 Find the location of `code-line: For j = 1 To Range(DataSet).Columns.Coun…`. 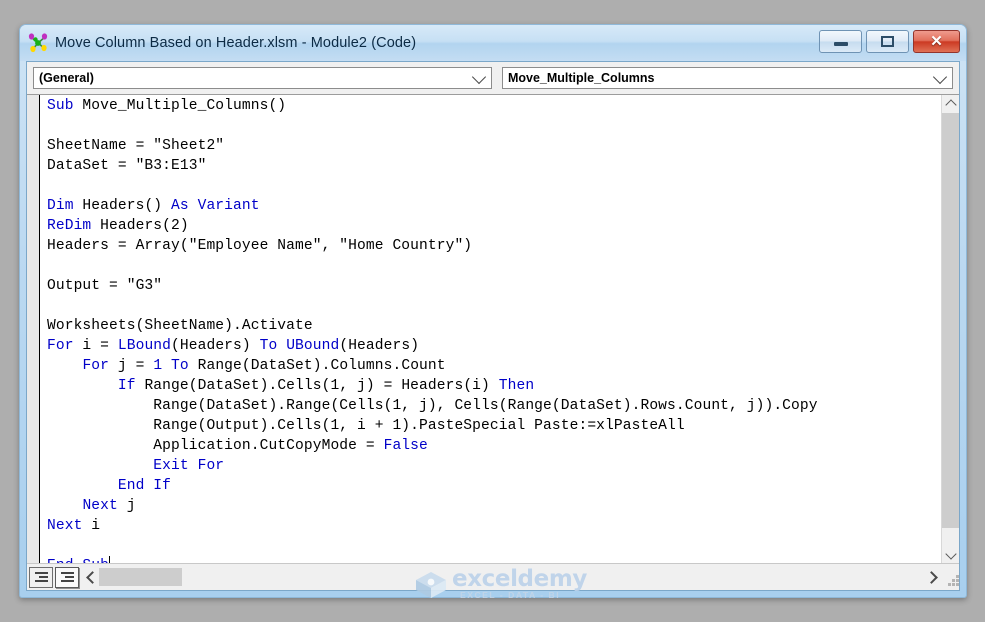

code-line: For j = 1 To Range(DataSet).Columns.Coun… is located at coordinates (492, 366).